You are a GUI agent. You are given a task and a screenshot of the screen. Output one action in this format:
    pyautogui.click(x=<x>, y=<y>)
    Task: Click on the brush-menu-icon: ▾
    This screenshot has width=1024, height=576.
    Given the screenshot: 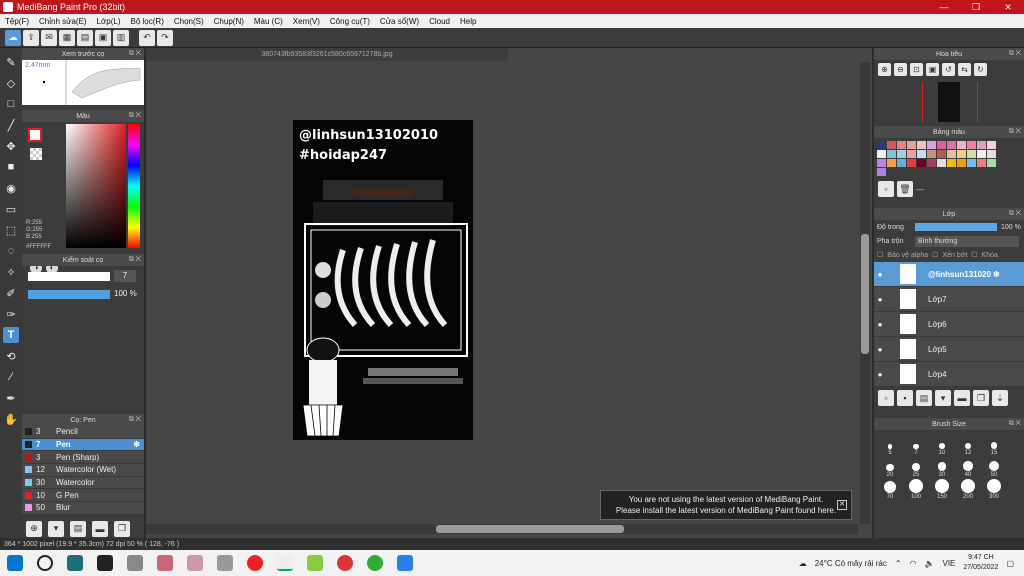 What is the action you would take?
    pyautogui.click(x=56, y=528)
    